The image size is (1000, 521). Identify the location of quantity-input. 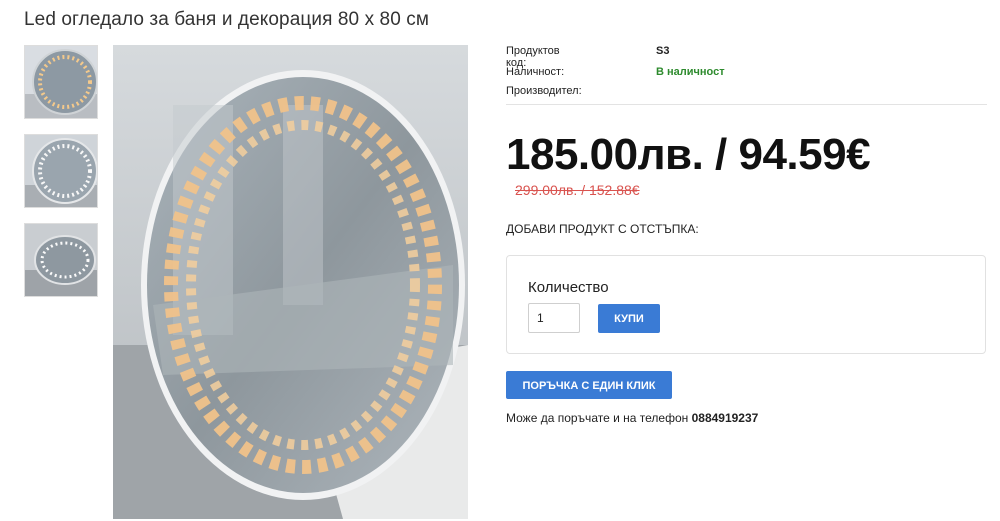
(554, 318).